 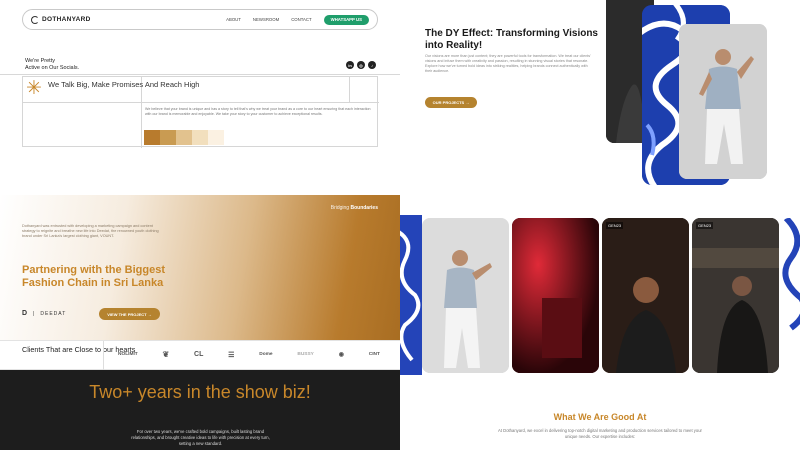 I want to click on our-projects-button: OUR PROJECTS →, so click(x=451, y=102).